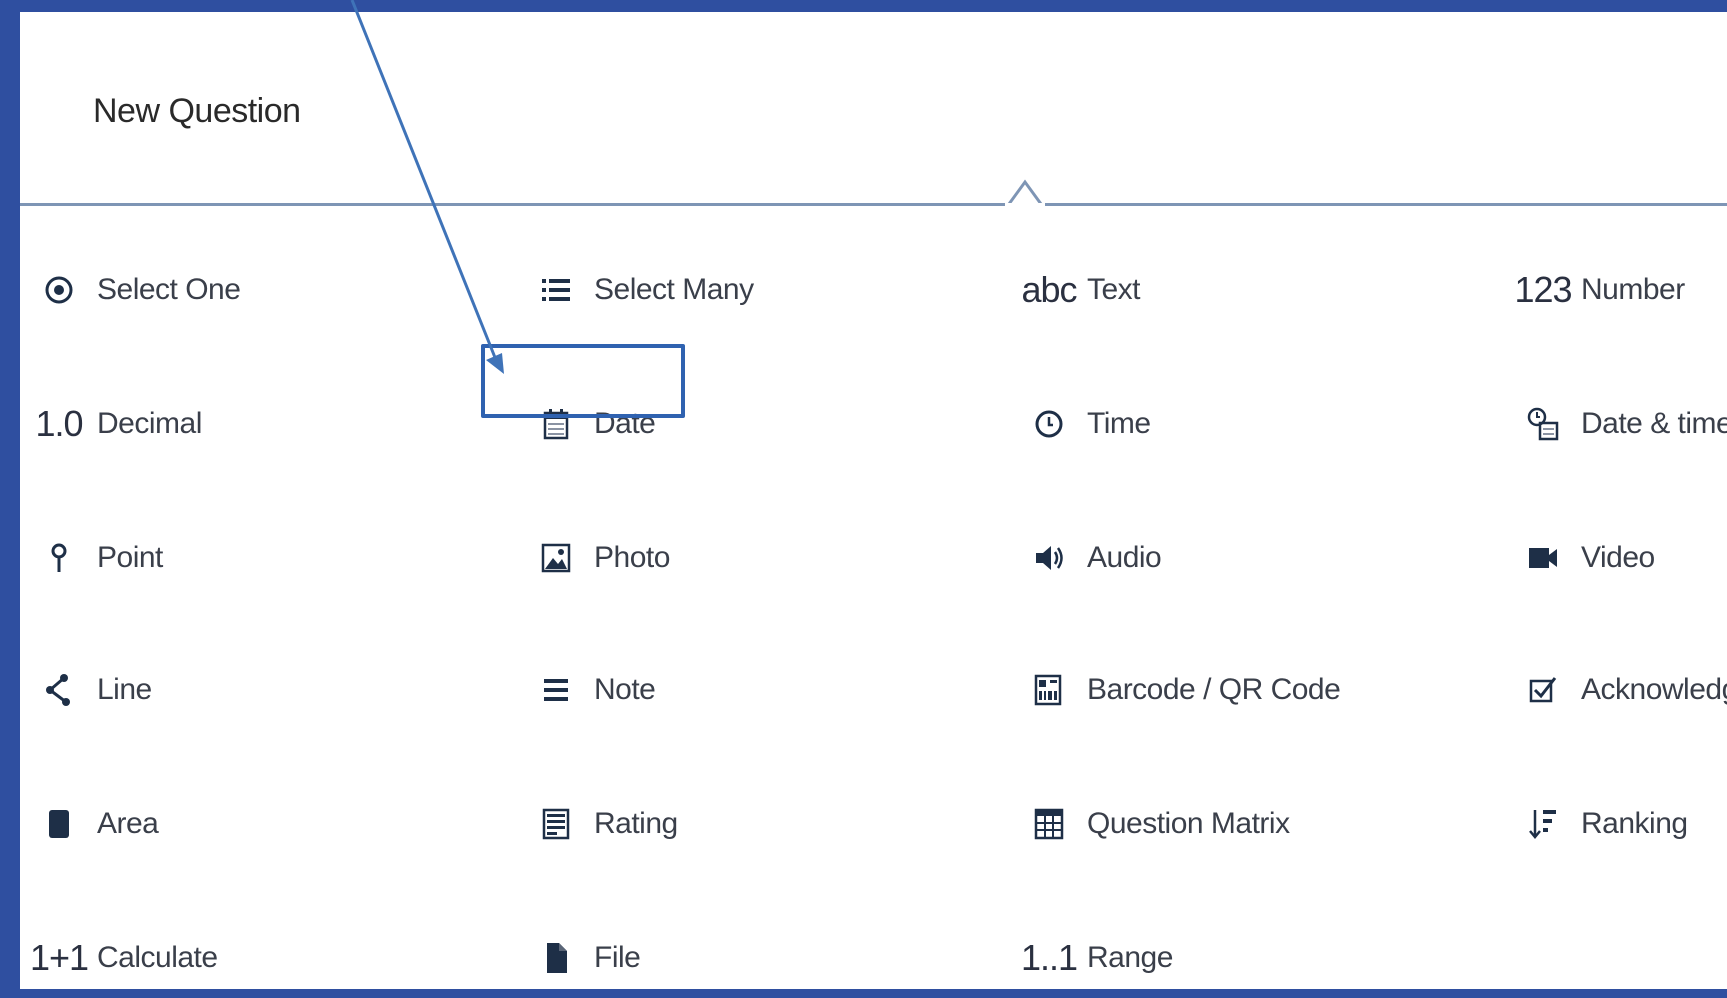 The width and height of the screenshot is (1727, 998). Describe the element at coordinates (59, 824) in the screenshot. I see `area-icon` at that location.